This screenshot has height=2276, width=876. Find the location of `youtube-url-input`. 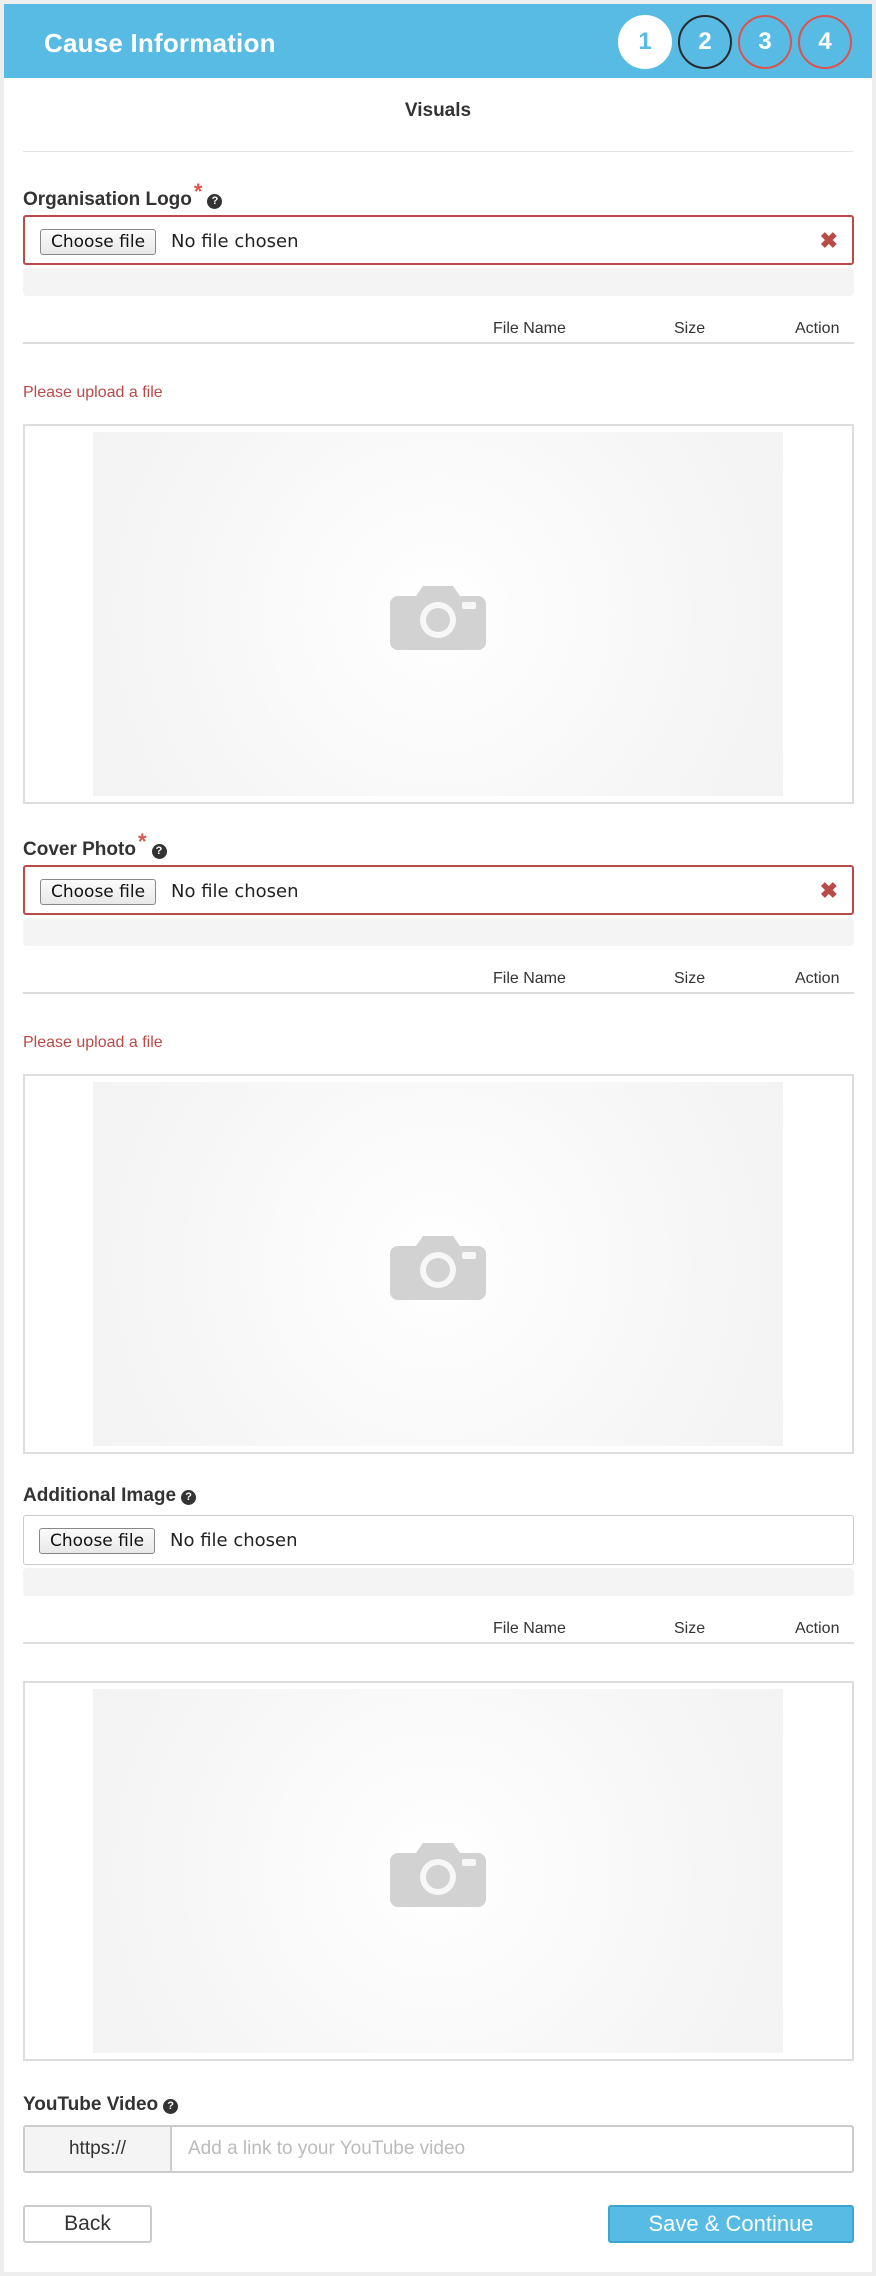

youtube-url-input is located at coordinates (513, 2149).